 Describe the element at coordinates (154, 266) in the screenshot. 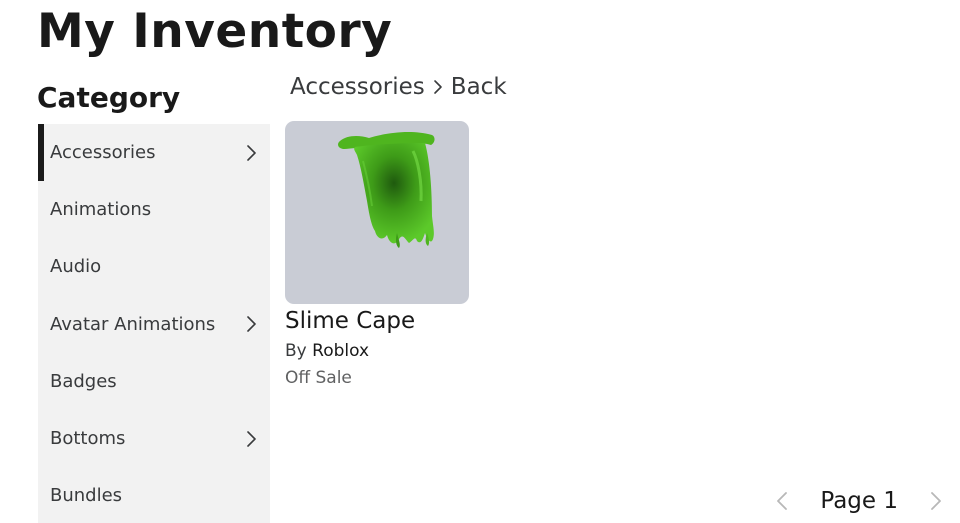

I see `sidebar-item-audio: Audio` at that location.